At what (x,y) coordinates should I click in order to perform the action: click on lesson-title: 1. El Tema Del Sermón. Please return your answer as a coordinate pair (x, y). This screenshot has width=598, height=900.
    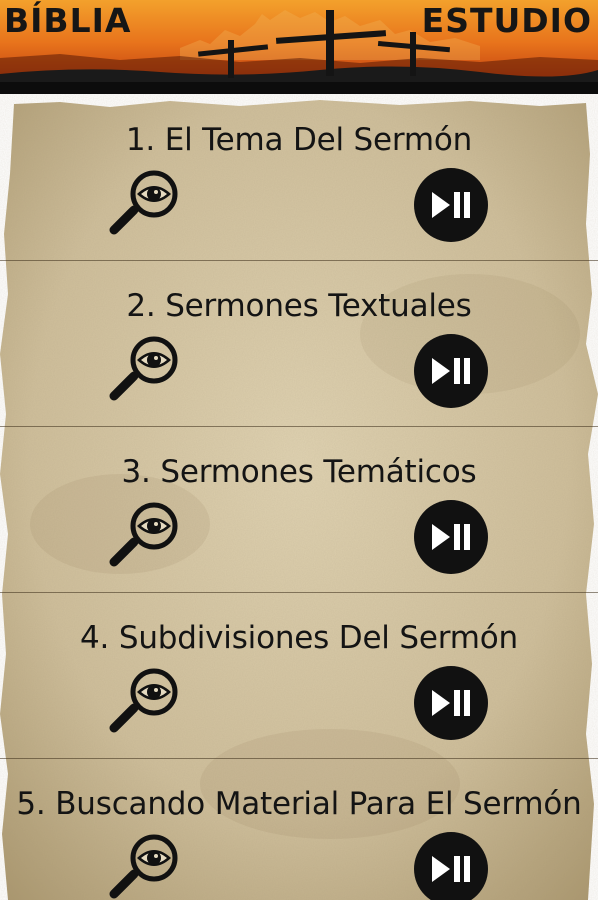
    Looking at the image, I should click on (299, 140).